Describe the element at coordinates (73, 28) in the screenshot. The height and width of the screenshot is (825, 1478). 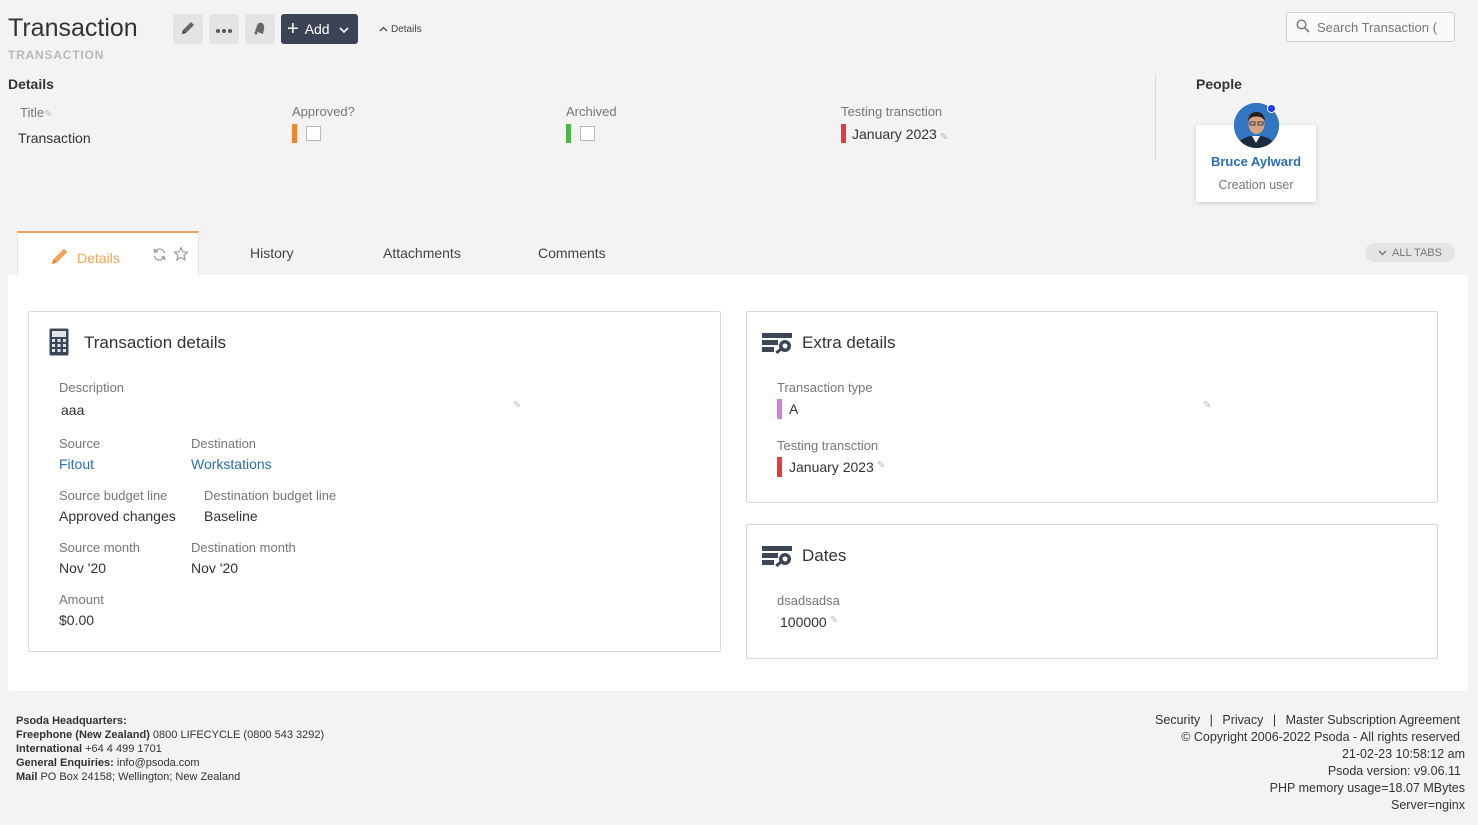
I see `page-title: Transaction` at that location.